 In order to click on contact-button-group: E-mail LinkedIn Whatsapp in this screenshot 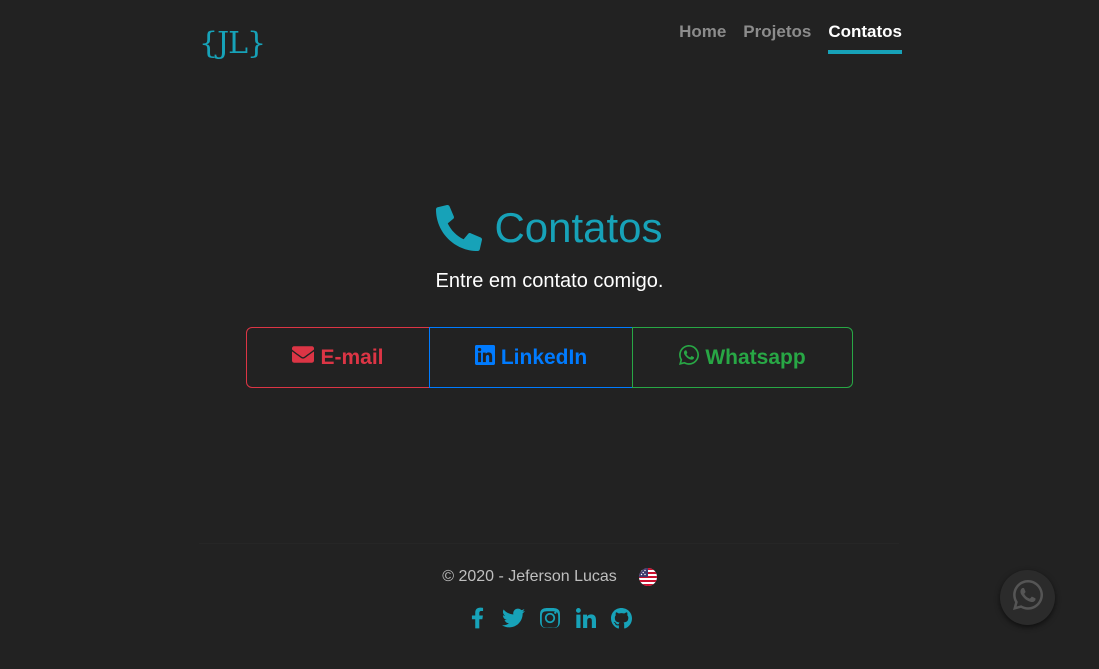, I will do `click(550, 357)`.